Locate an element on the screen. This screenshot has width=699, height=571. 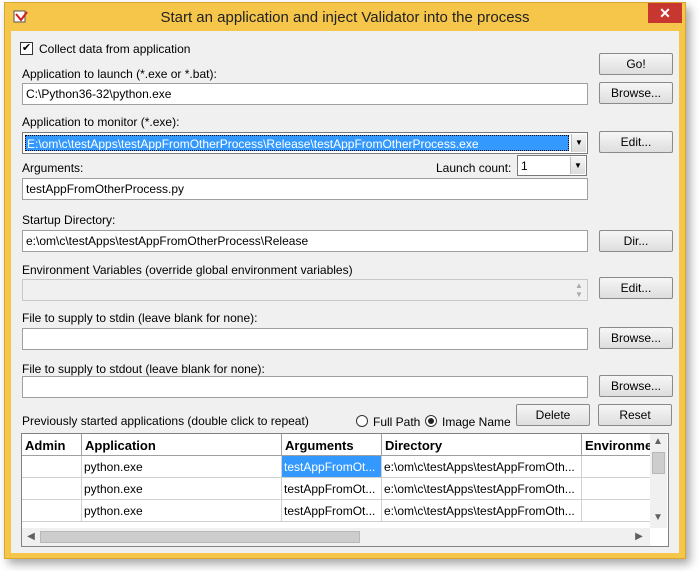
column-header-environment: Environment is located at coordinates (616, 445).